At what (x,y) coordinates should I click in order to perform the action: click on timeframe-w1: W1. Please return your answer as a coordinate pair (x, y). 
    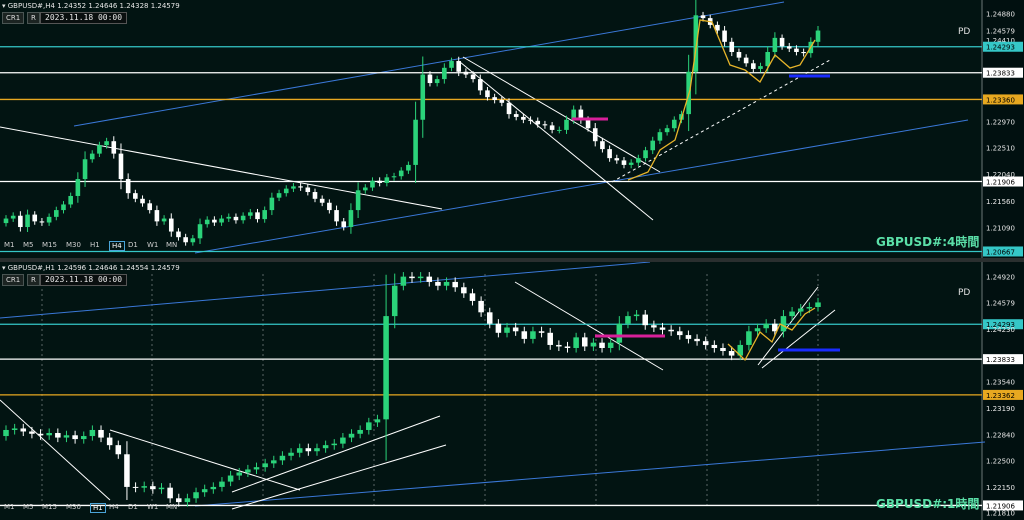
    Looking at the image, I should click on (152, 507).